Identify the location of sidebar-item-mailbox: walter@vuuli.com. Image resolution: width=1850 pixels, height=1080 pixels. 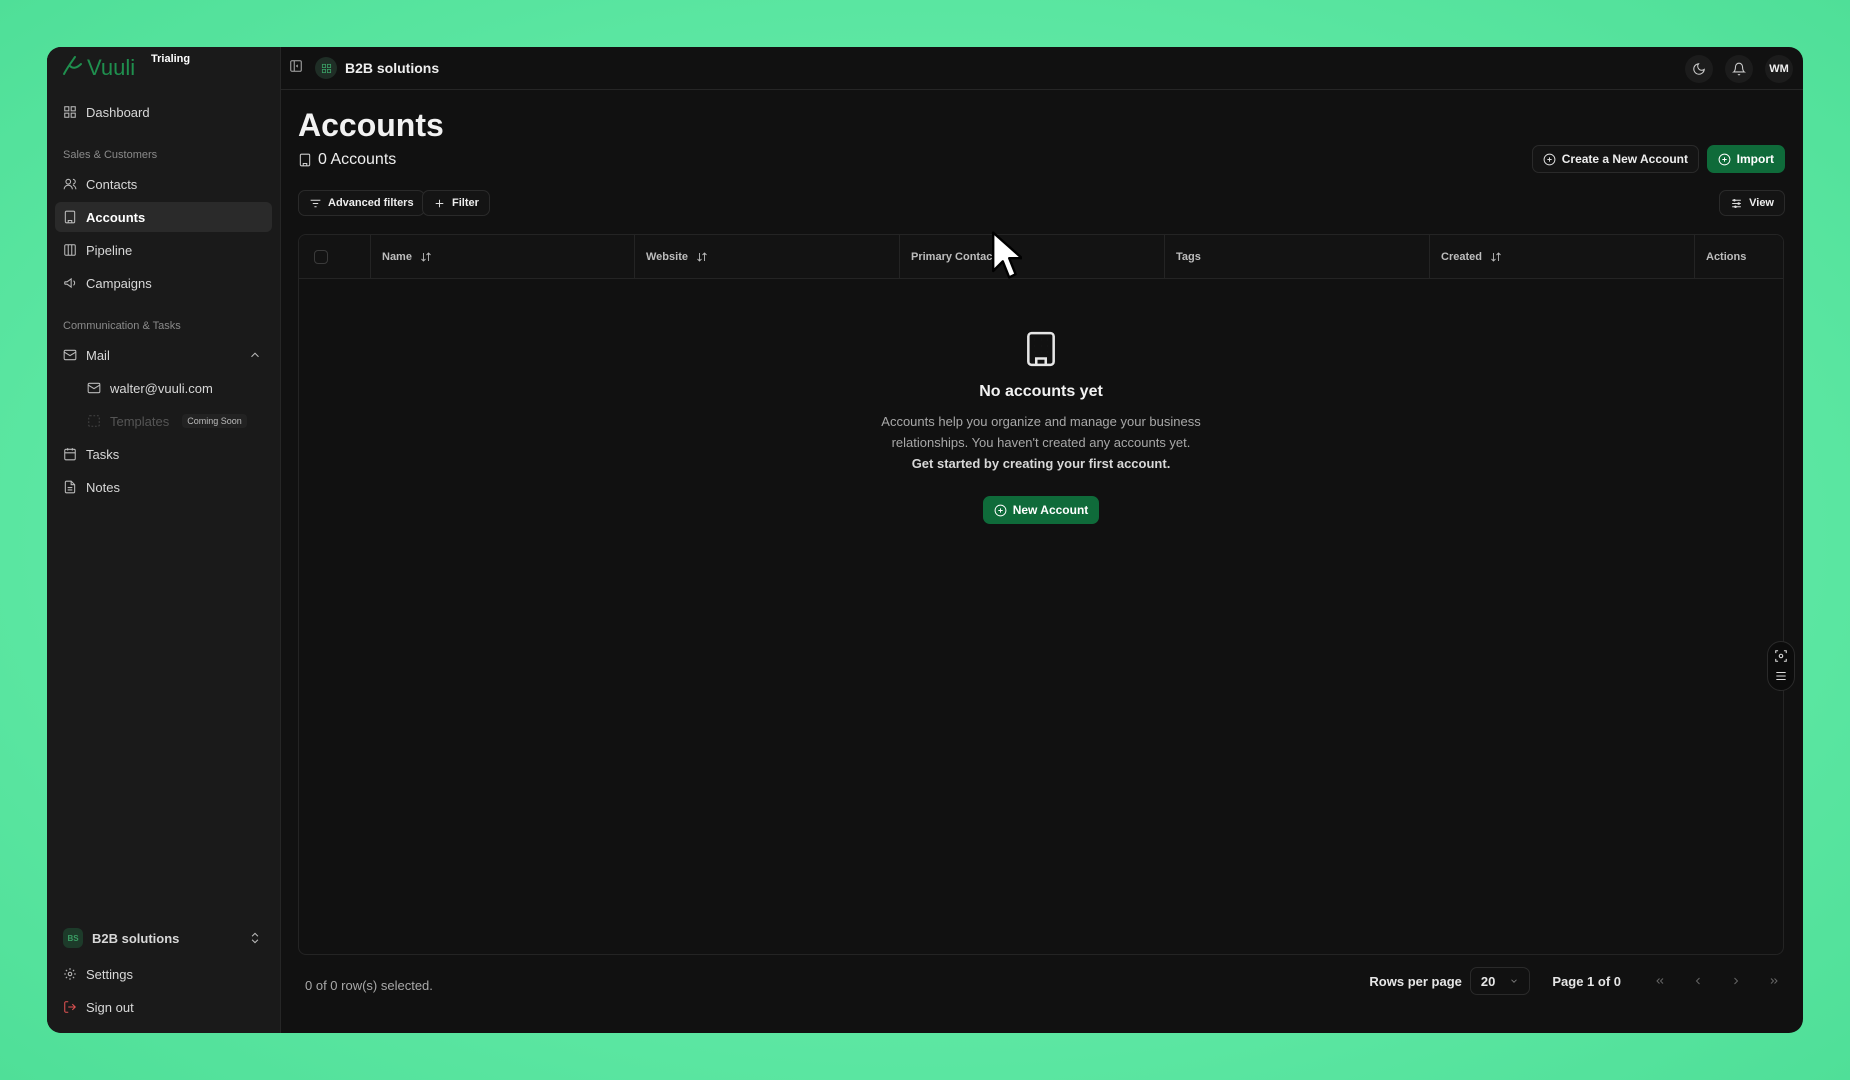
(163, 388).